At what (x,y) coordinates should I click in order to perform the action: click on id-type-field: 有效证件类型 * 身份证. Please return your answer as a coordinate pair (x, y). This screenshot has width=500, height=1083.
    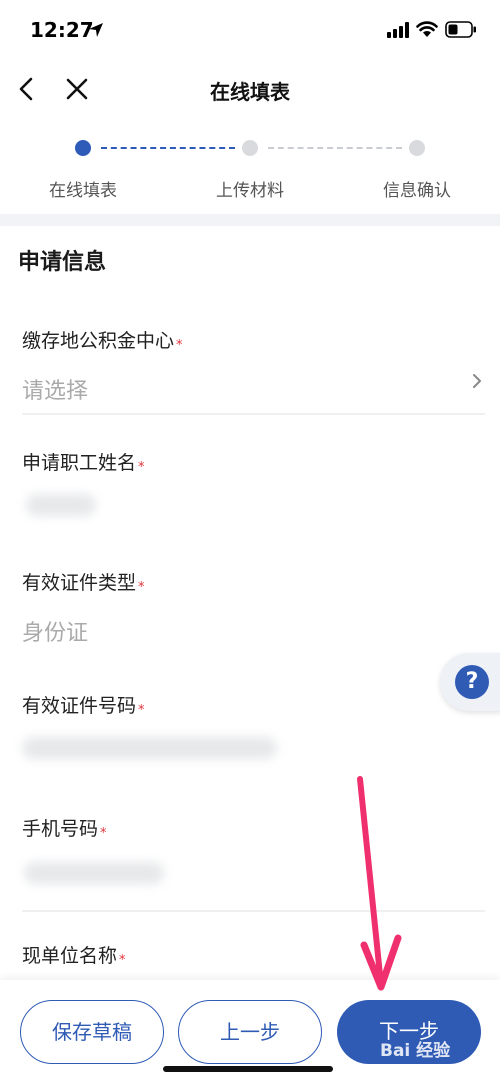
    Looking at the image, I should click on (253, 608).